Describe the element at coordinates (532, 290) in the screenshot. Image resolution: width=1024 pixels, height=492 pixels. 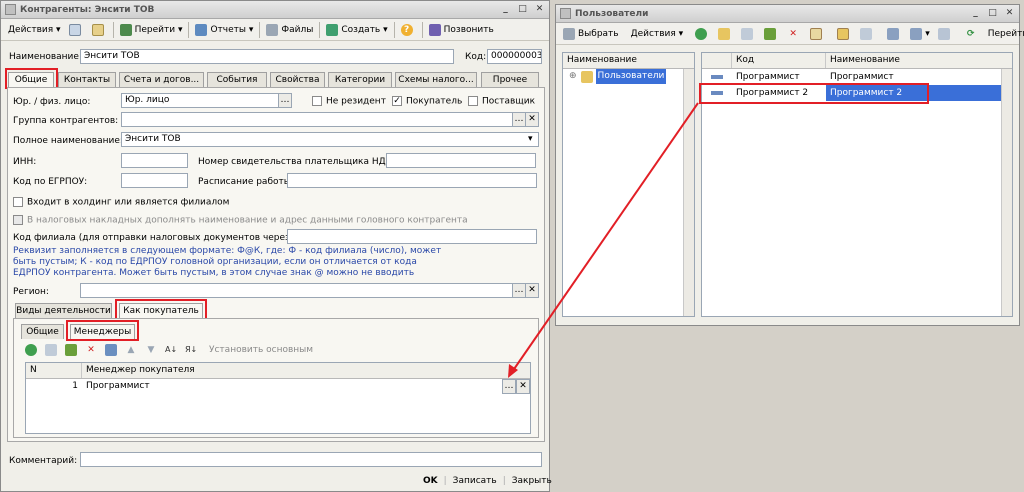
I see `region-clear-button: ✕` at that location.